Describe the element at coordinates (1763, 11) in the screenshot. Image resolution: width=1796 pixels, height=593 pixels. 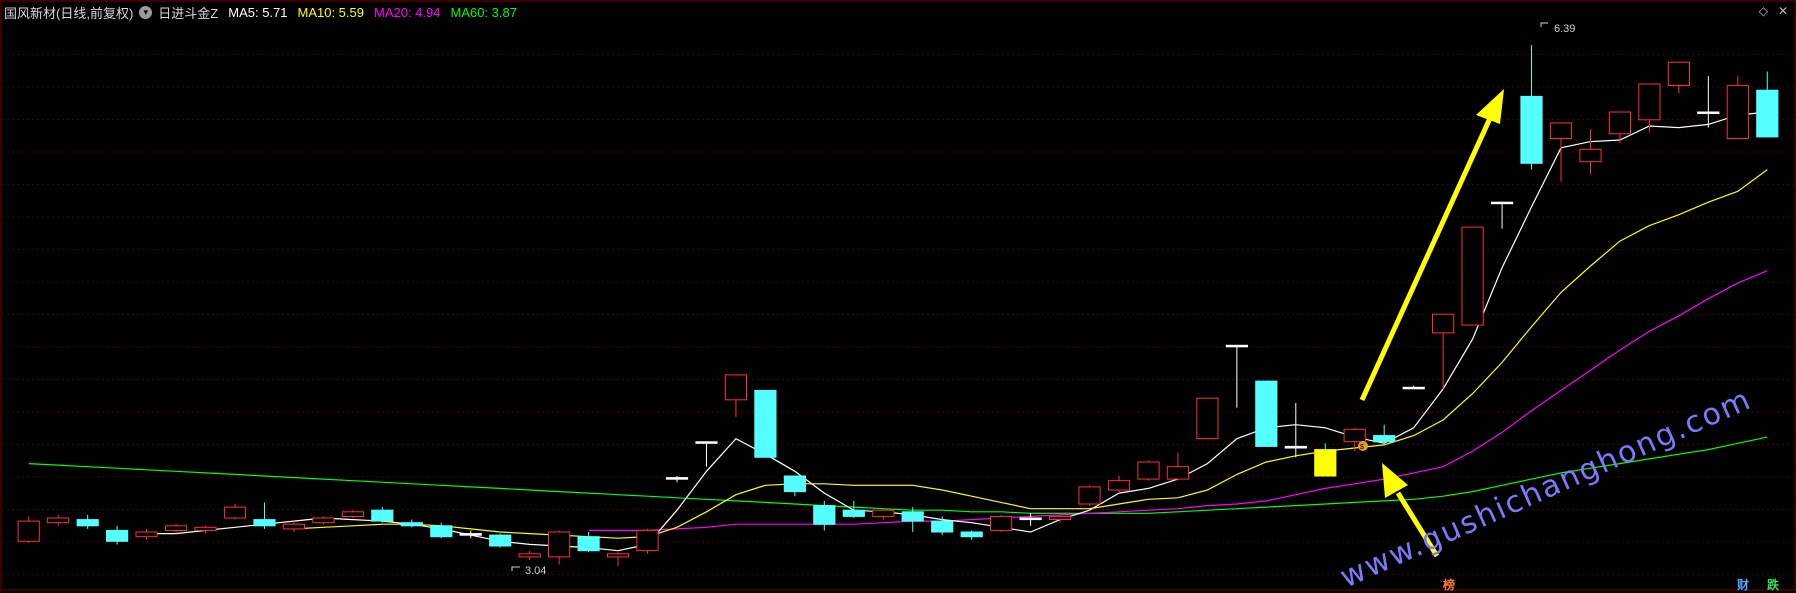
I see `diamond-icon: ◇` at that location.